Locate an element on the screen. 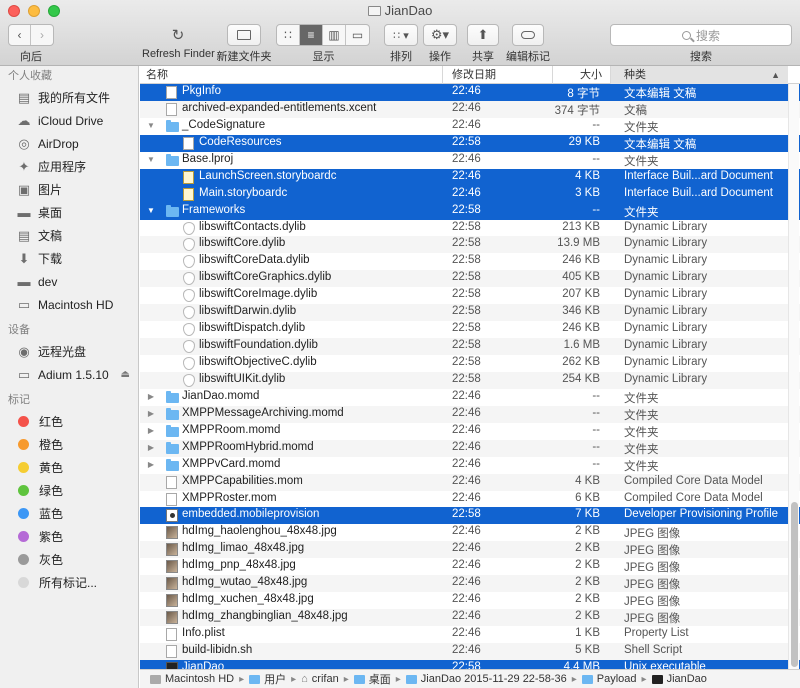 The image size is (800, 688). favorites-item-2: ◎ AirDrop is located at coordinates (69, 143).